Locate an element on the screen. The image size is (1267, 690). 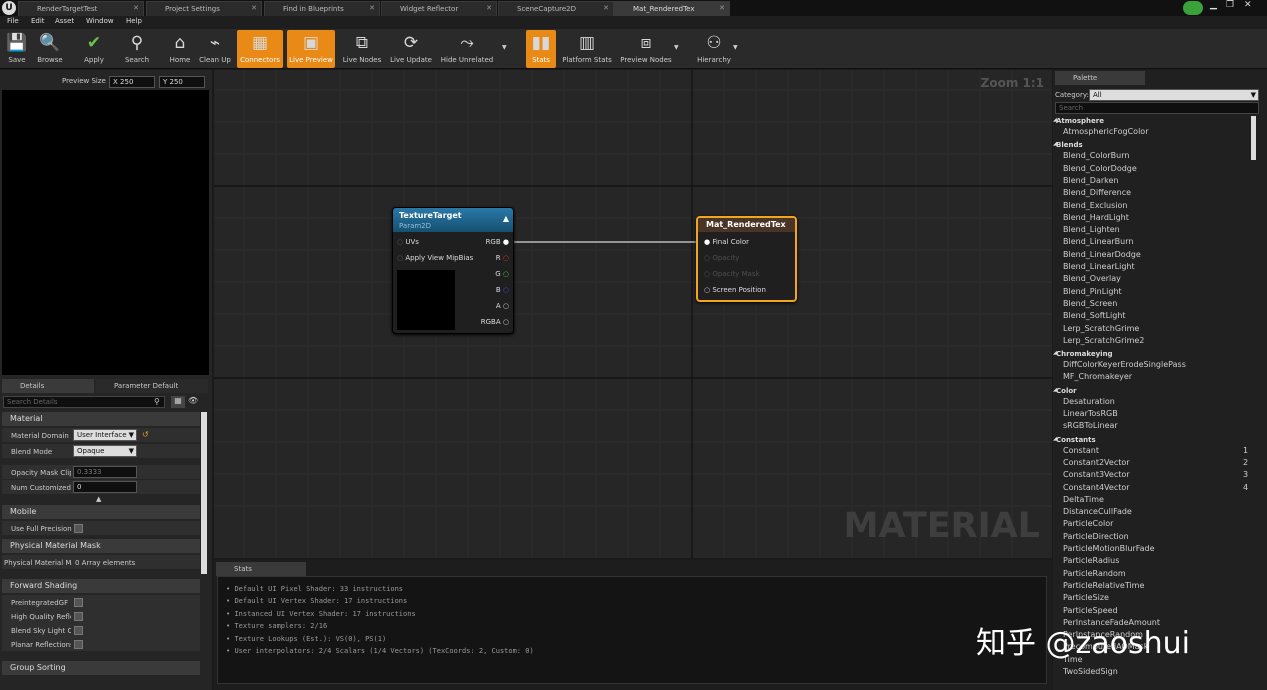
opacity-mask-clip-input: 0.3333 is located at coordinates (105, 472).